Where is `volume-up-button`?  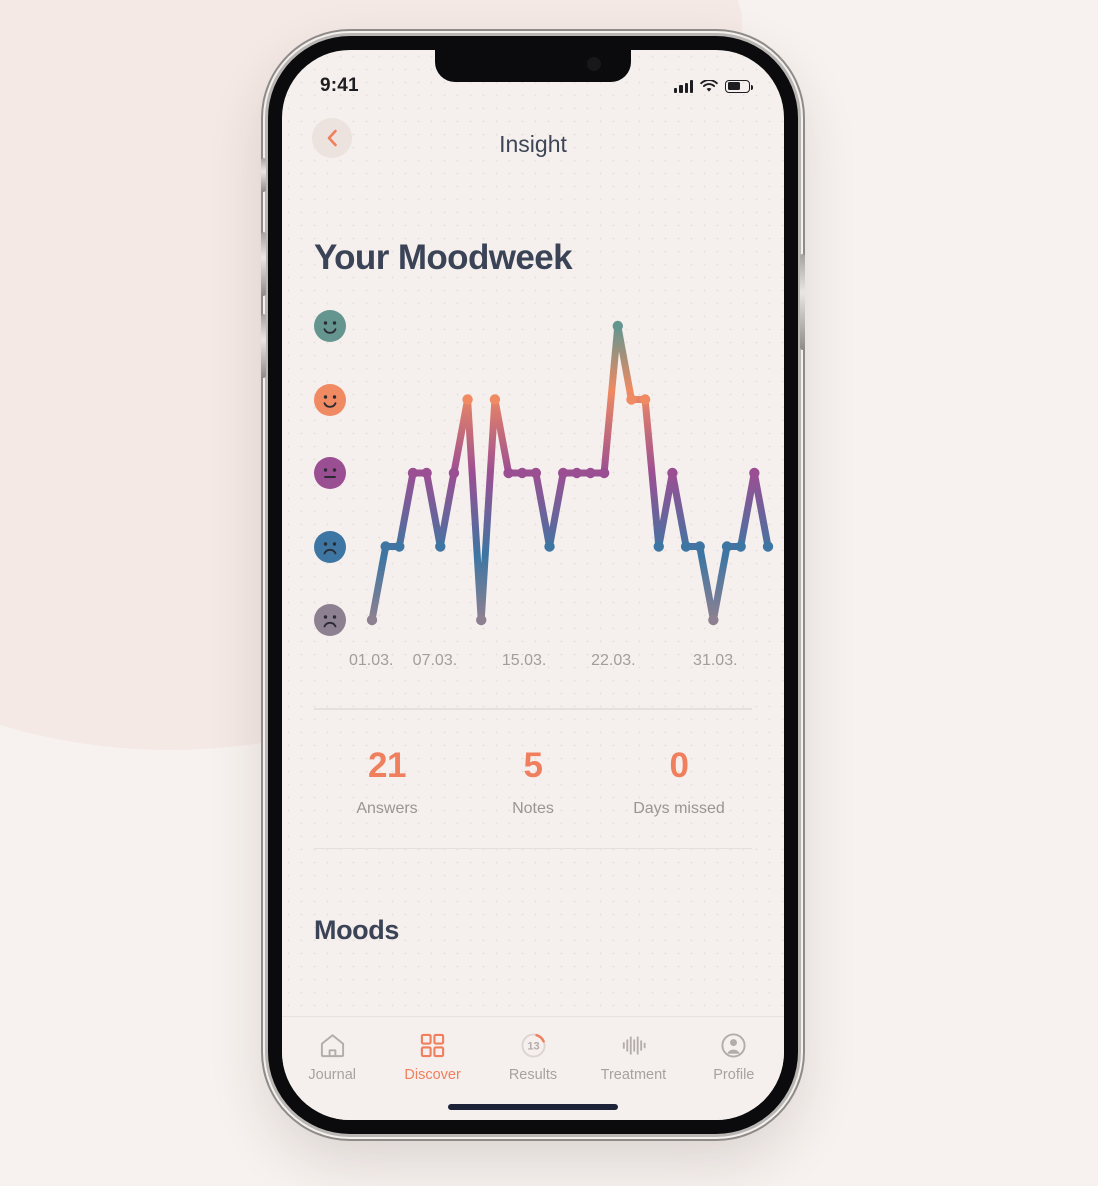
volume-up-button is located at coordinates (263, 264).